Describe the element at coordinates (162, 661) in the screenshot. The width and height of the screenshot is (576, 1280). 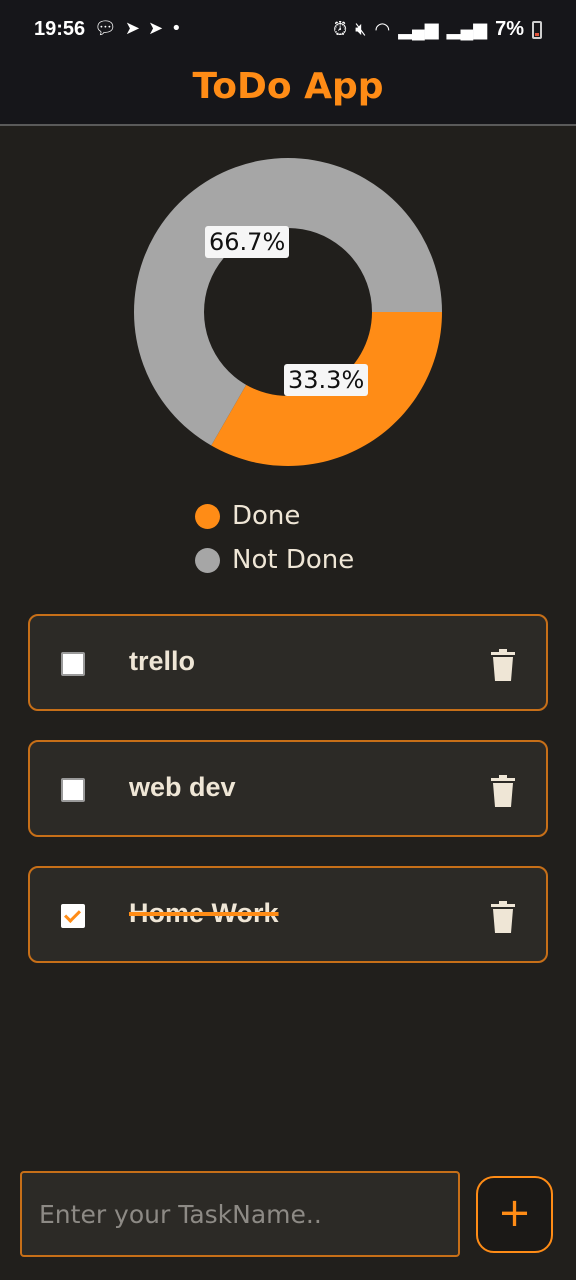
I see `task-name: trello` at that location.